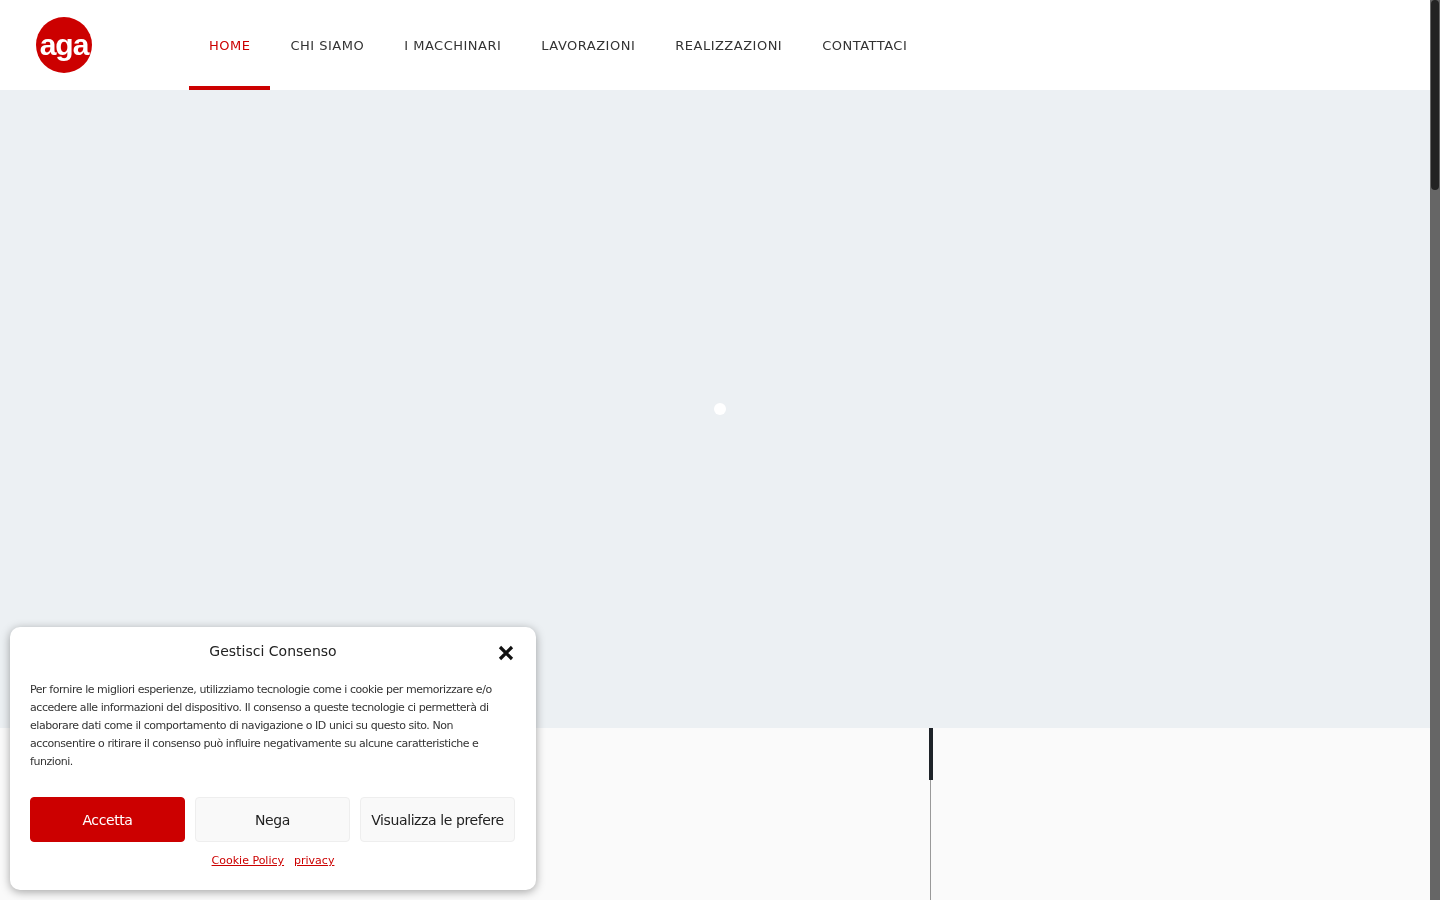  I want to click on consent-button: Nega, so click(272, 819).